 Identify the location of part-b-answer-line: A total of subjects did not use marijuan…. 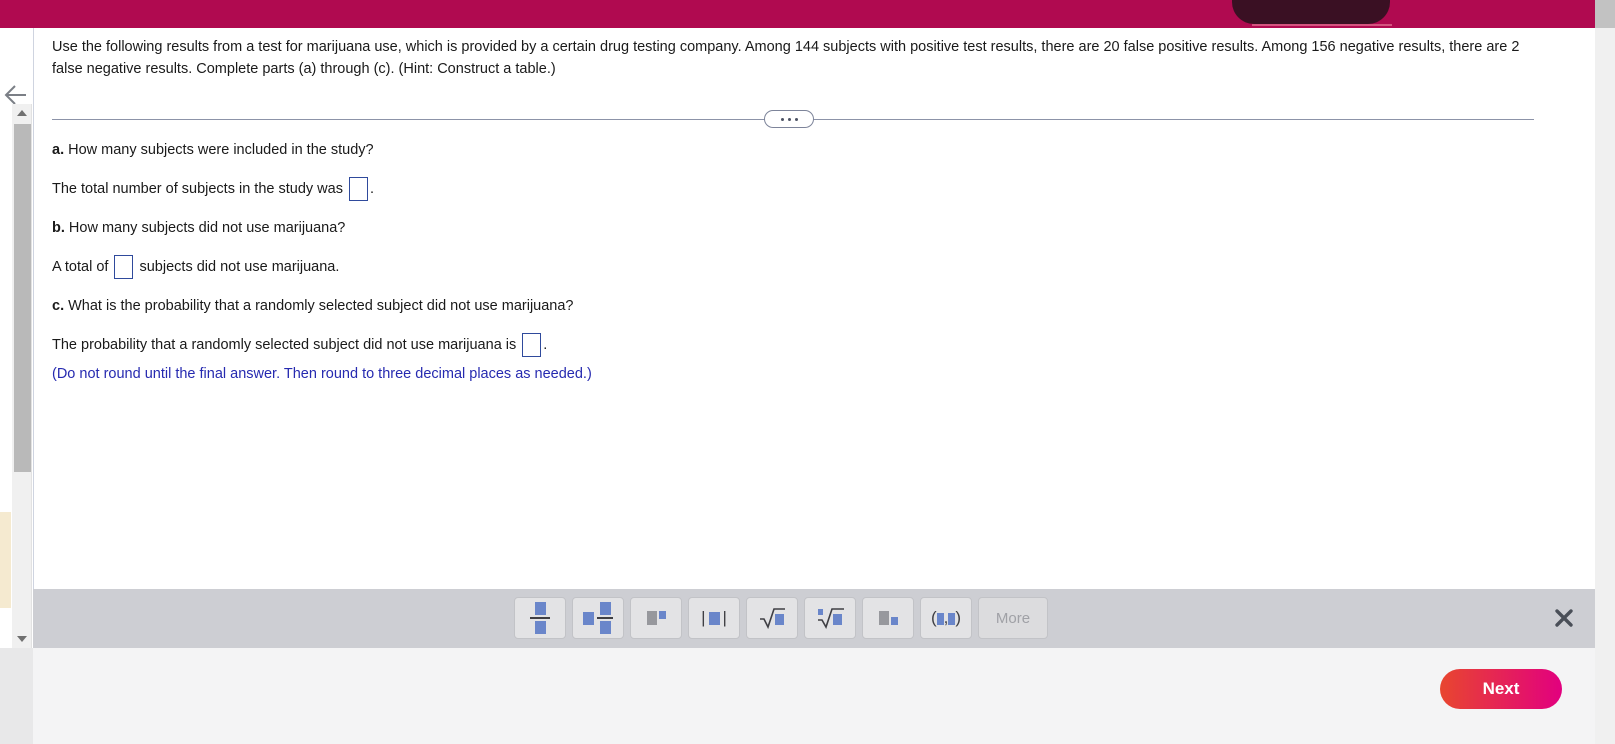
(772, 267).